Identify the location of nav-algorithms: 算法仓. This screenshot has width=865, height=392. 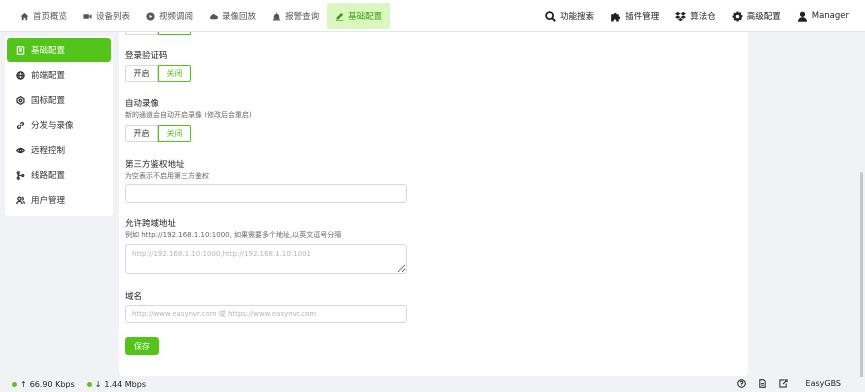
(695, 16).